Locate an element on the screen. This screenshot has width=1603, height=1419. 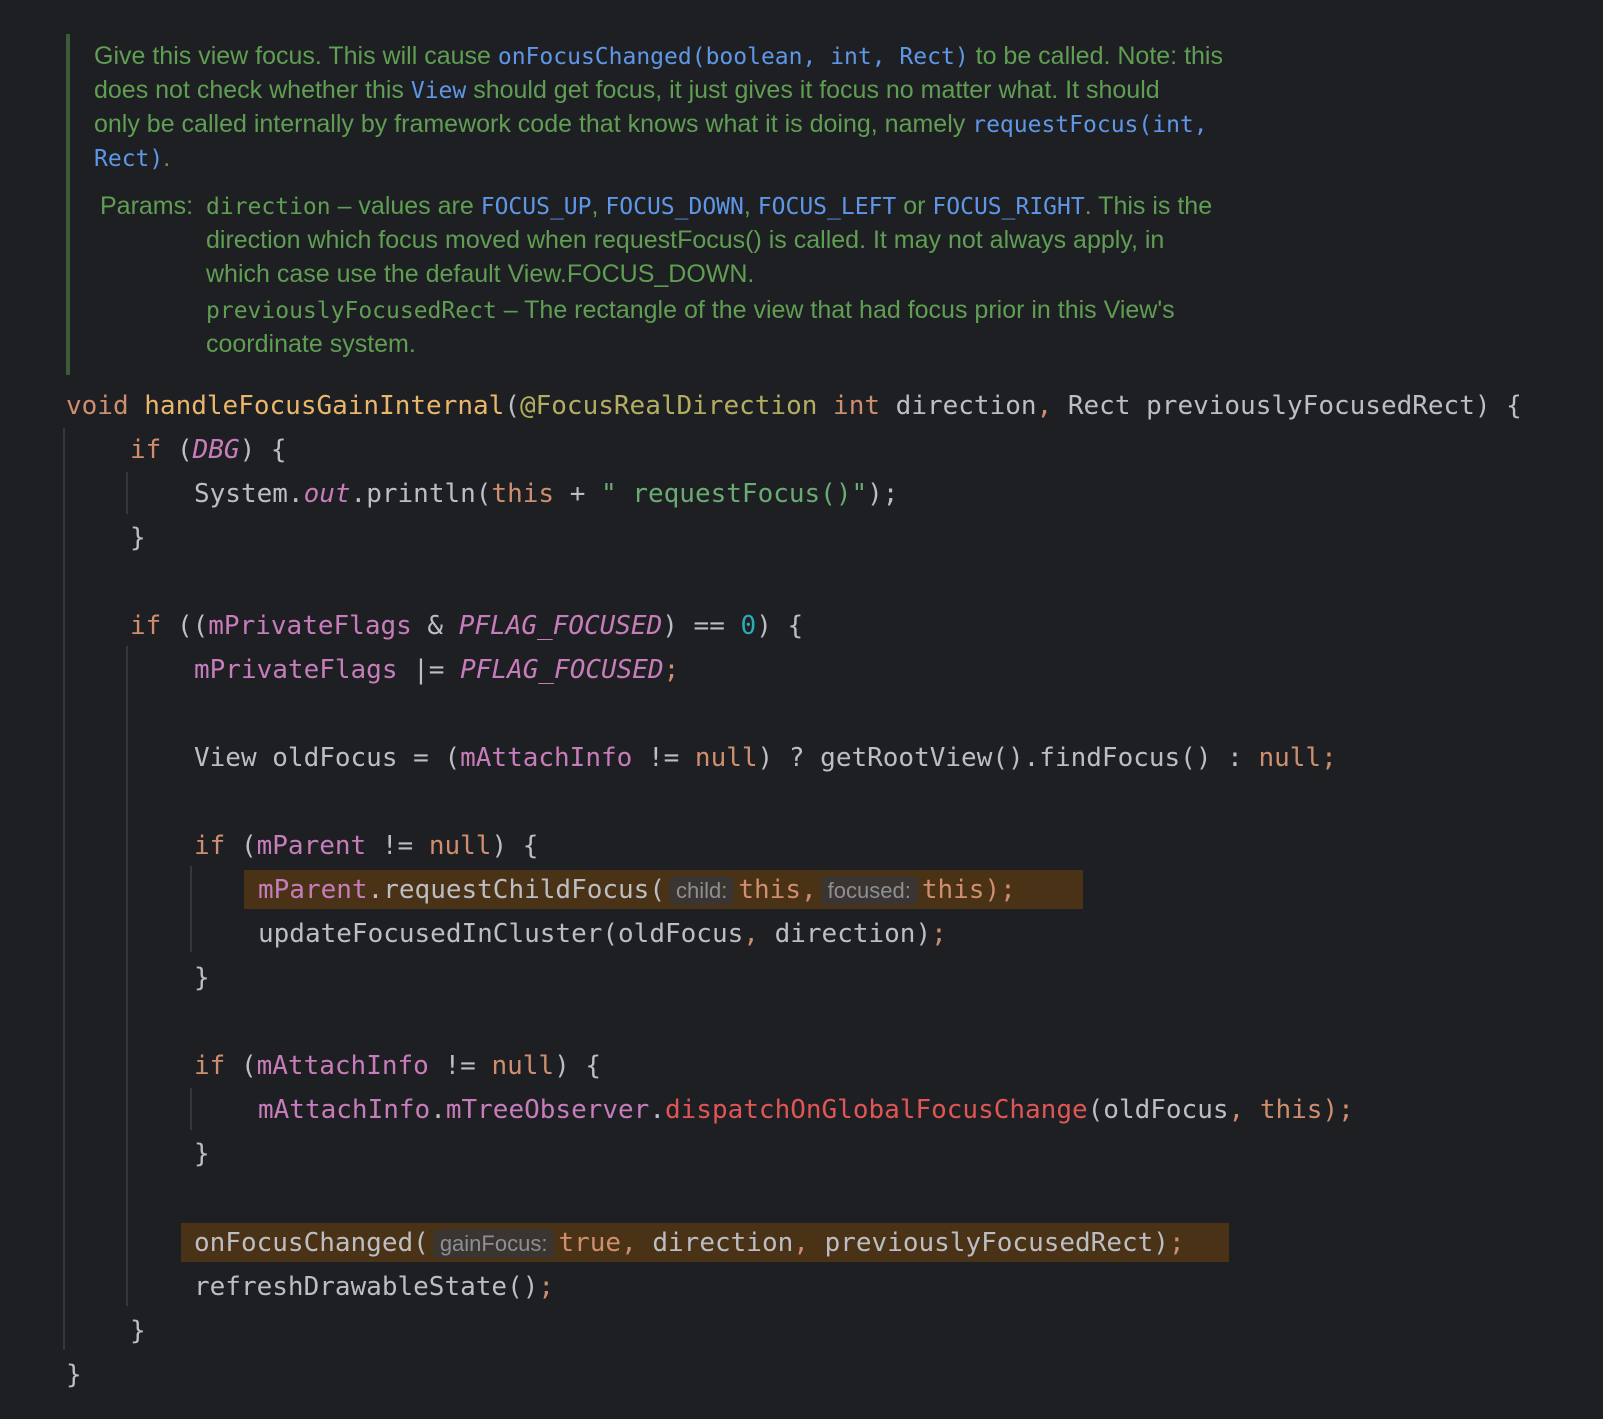
code-line-if-parent: if (mParent != null) { is located at coordinates (366, 846).